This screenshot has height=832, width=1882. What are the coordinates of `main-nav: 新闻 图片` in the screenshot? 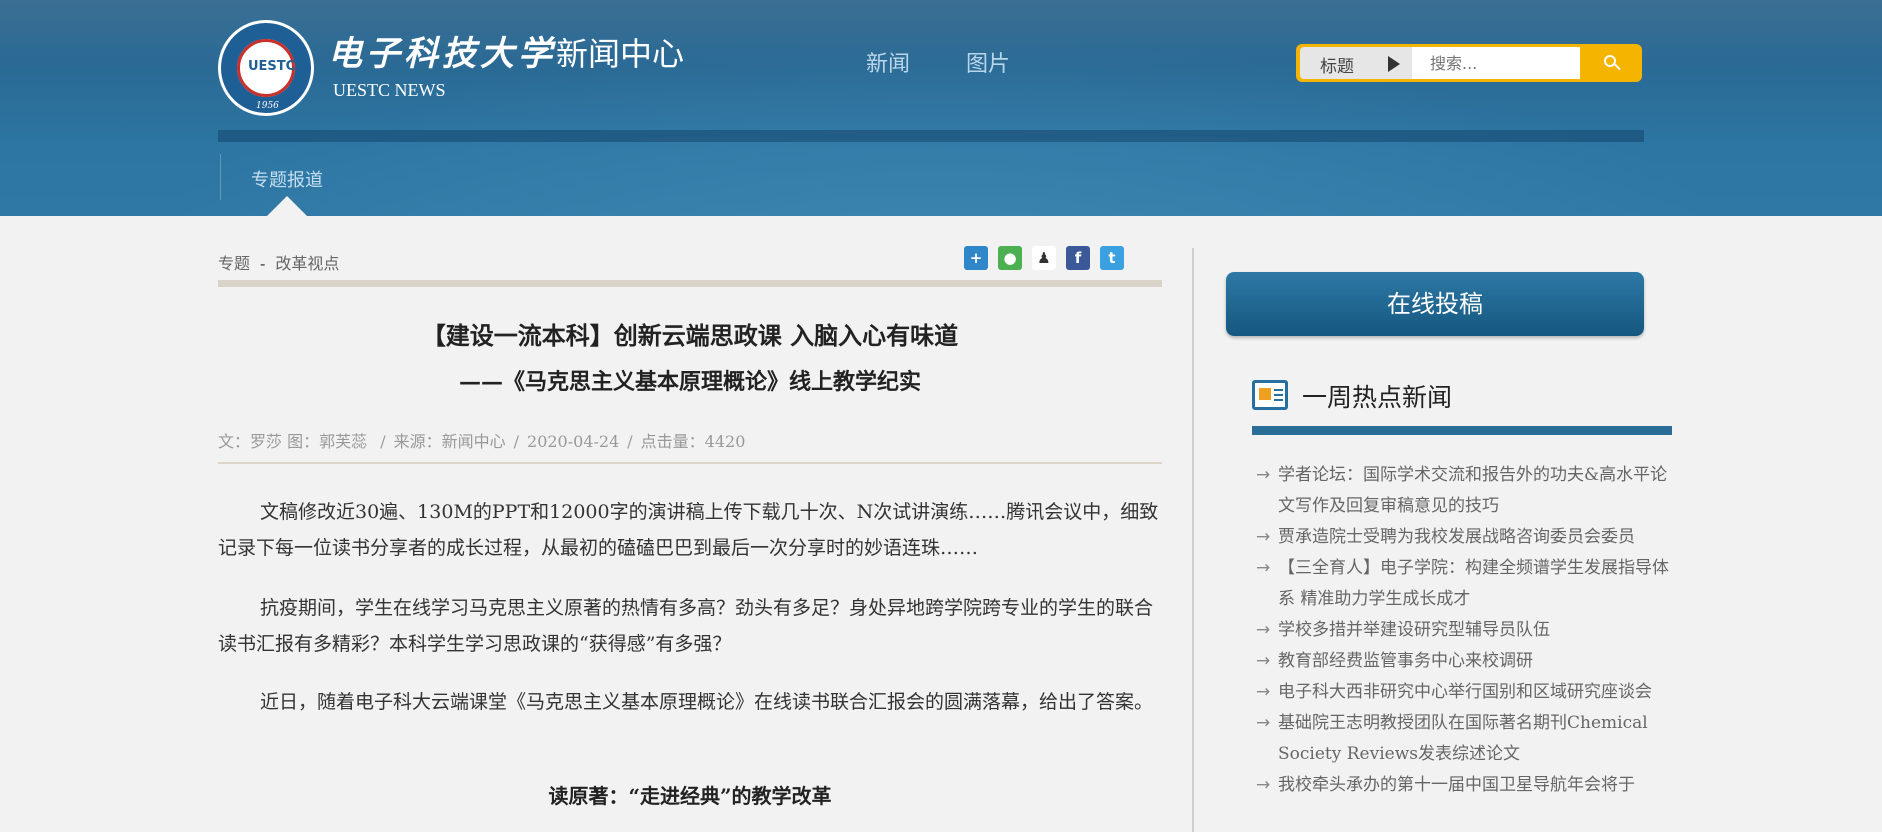 It's located at (966, 62).